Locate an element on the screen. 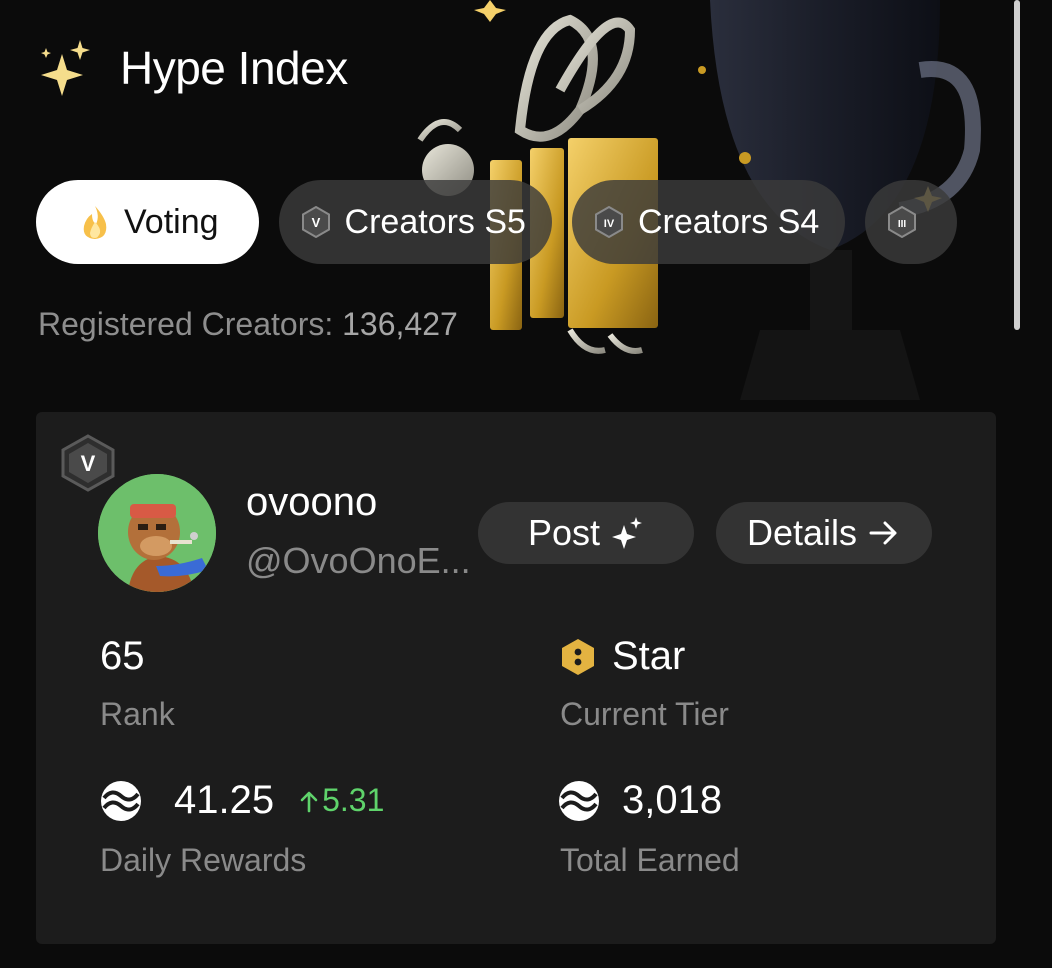 The image size is (1052, 968). season-iv-badge-icon: IV is located at coordinates (609, 222).